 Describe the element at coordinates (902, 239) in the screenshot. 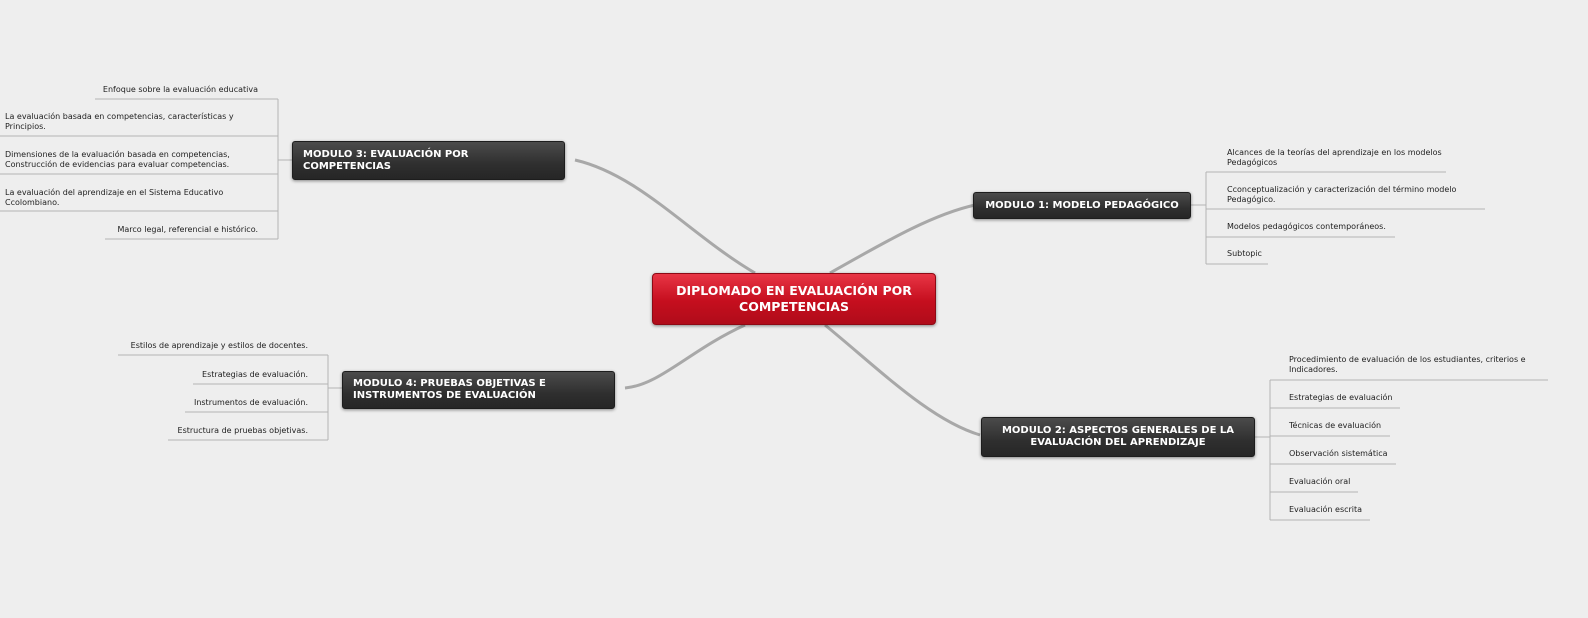

I see `central-link-m1` at that location.